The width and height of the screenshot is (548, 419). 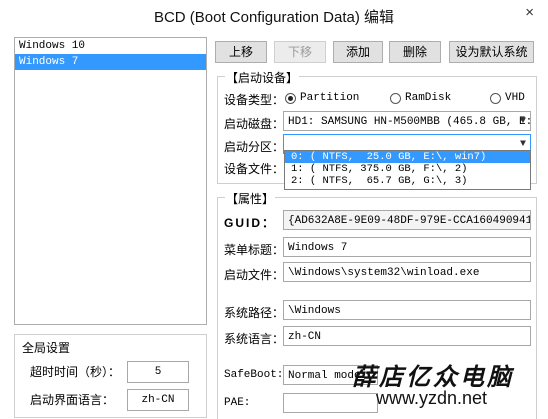 What do you see at coordinates (158, 400) in the screenshot?
I see `ui-language-input: zh-CN` at bounding box center [158, 400].